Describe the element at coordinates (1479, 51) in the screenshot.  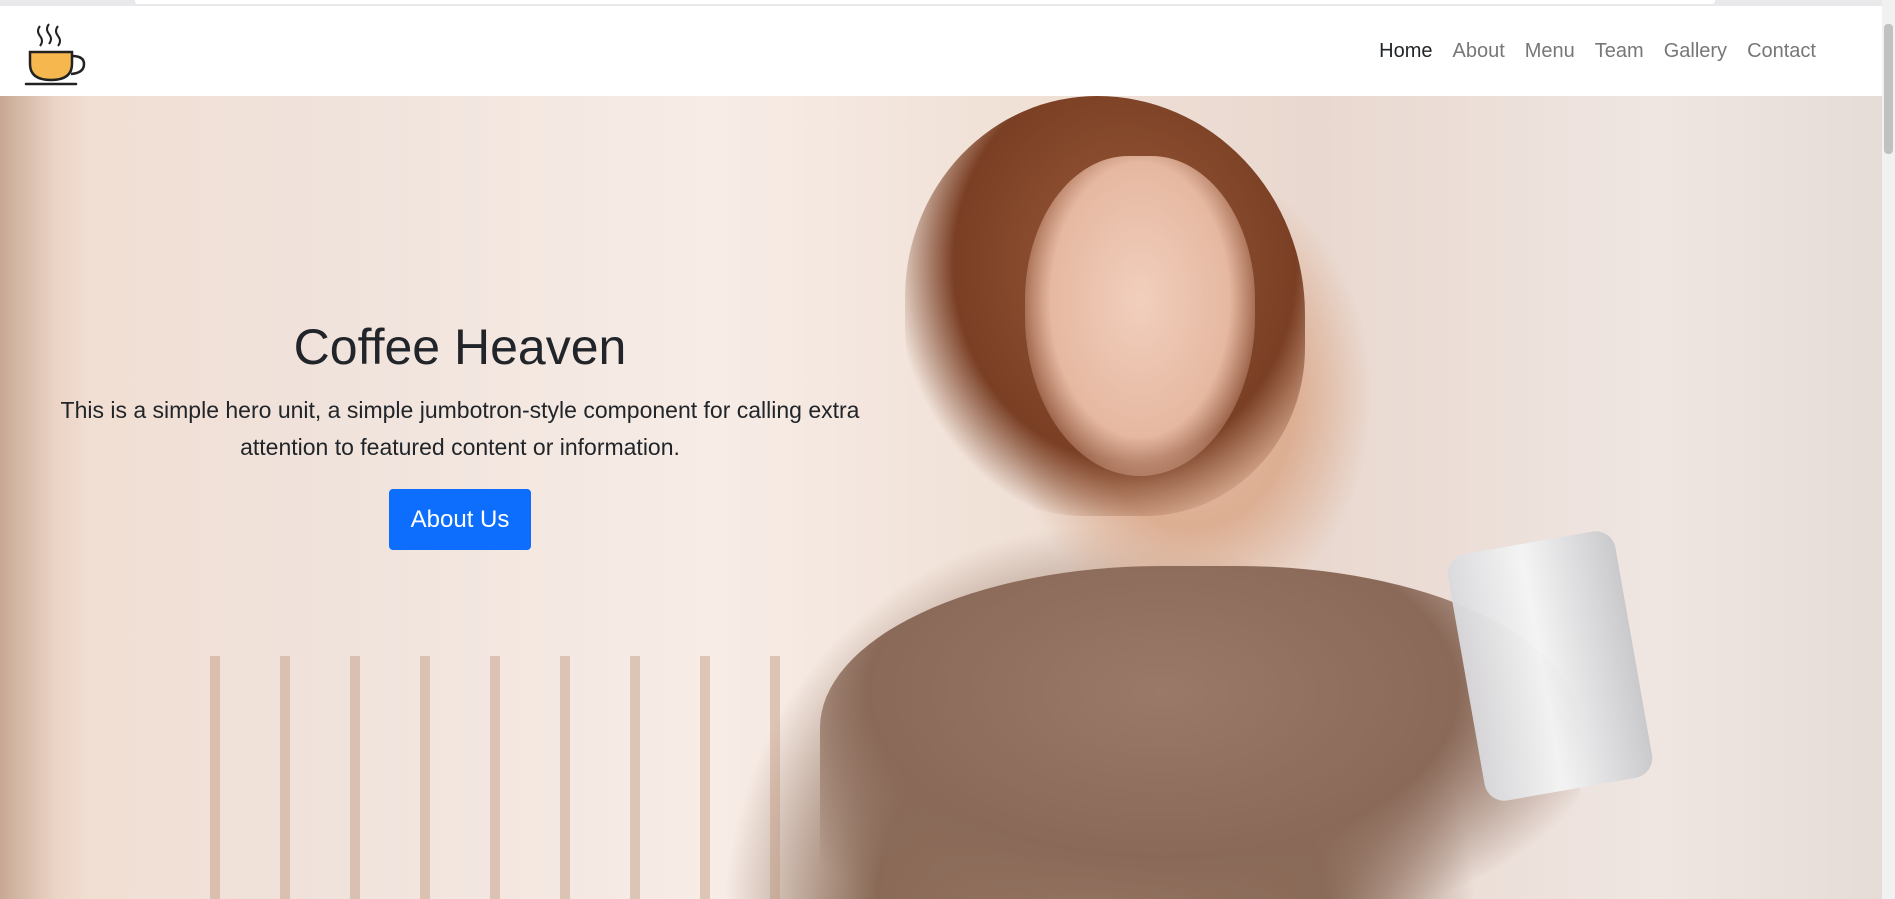
I see `nav-about: About` at that location.